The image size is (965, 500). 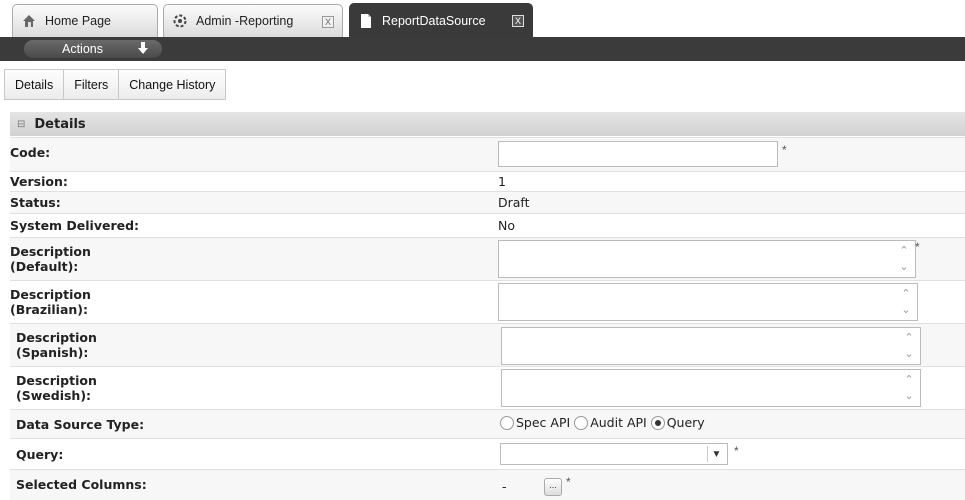 What do you see at coordinates (52, 352) in the screenshot?
I see `label-line: (Spanish):` at bounding box center [52, 352].